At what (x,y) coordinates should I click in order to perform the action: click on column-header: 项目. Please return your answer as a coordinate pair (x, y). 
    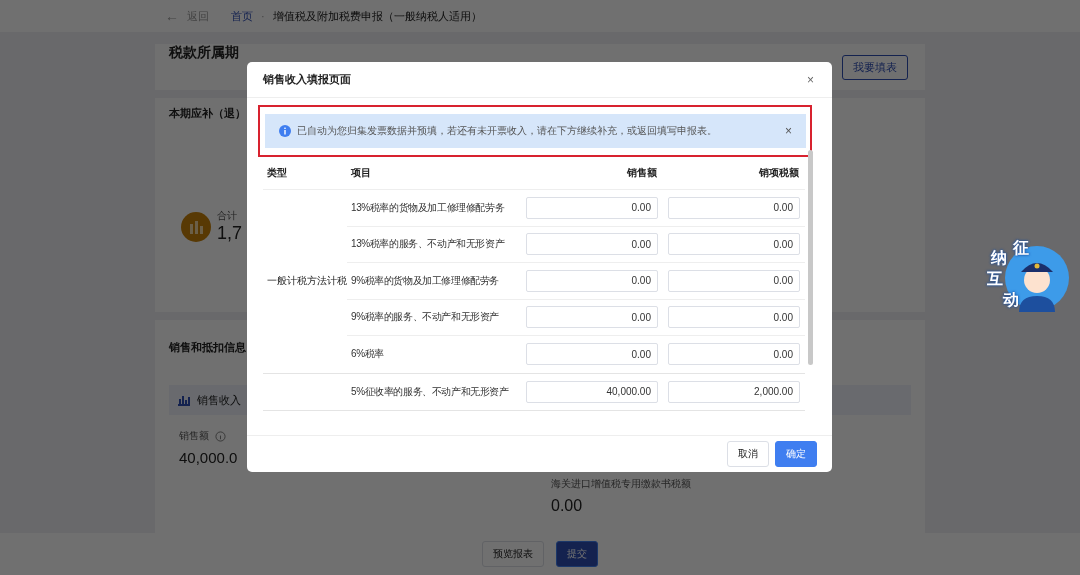
    Looking at the image, I should click on (361, 173).